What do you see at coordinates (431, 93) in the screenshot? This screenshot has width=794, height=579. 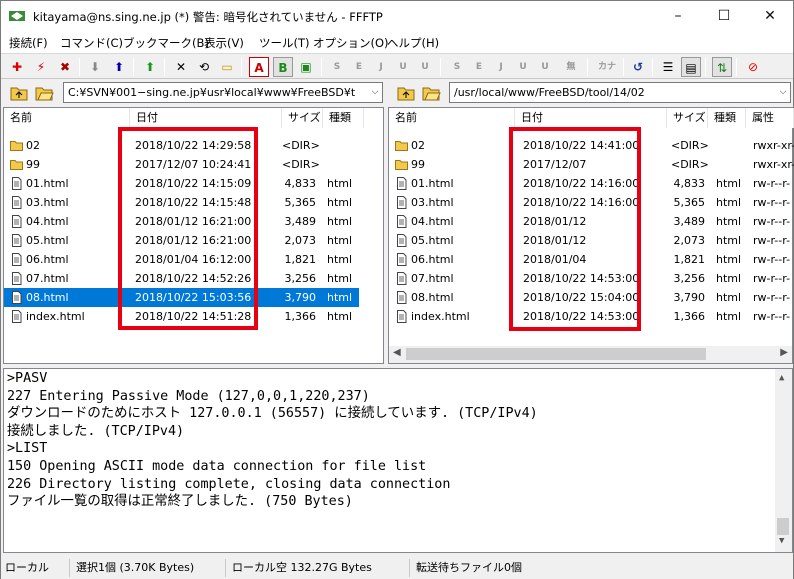 I see `remote-open-folder-icon` at bounding box center [431, 93].